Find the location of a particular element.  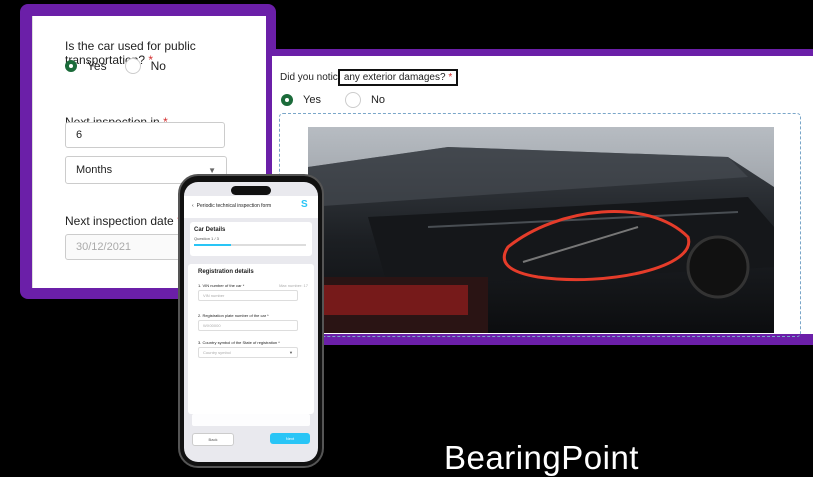

input-value: 6 is located at coordinates (79, 135).